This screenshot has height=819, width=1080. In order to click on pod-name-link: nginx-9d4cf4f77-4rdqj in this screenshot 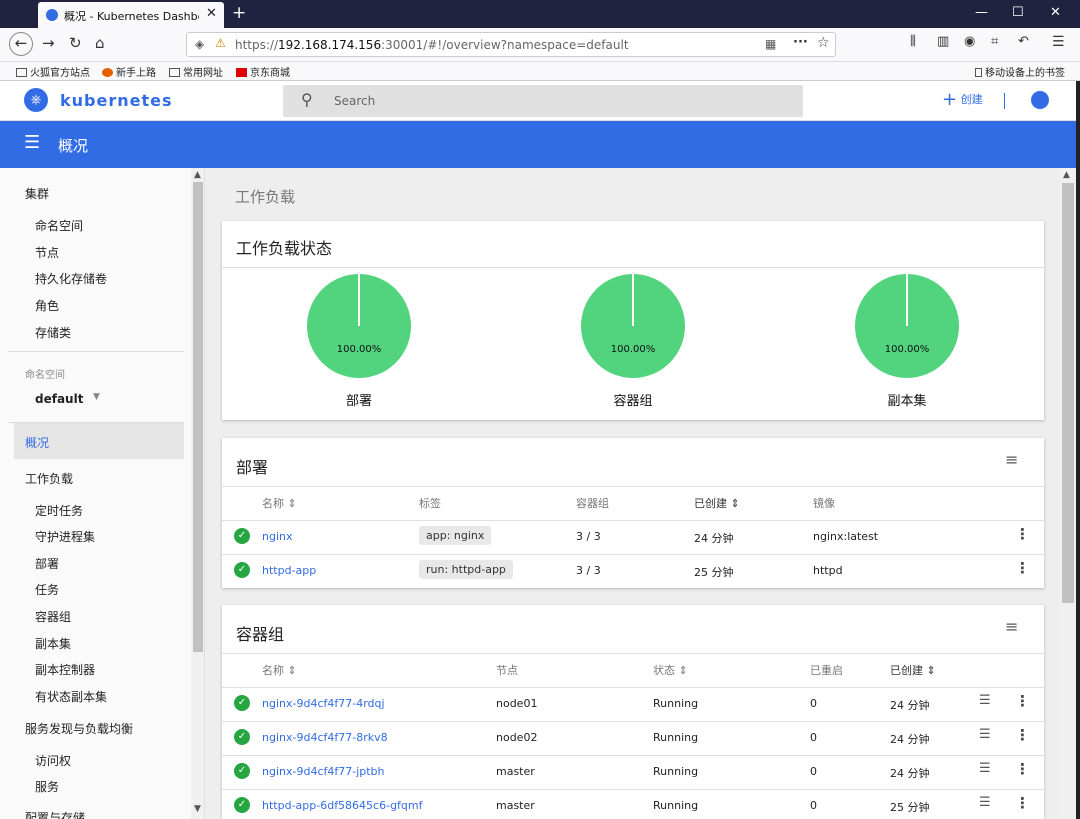, I will do `click(323, 703)`.